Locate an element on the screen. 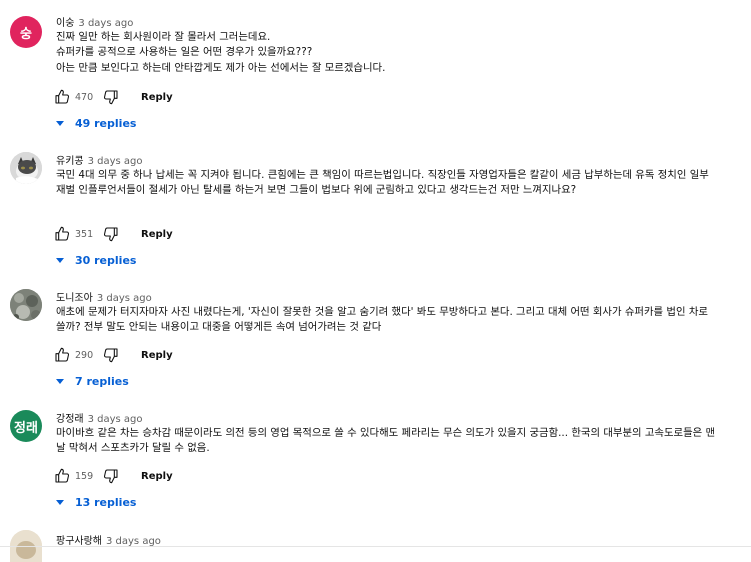 This screenshot has width=751, height=562. pattern-avatar-icon is located at coordinates (26, 305).